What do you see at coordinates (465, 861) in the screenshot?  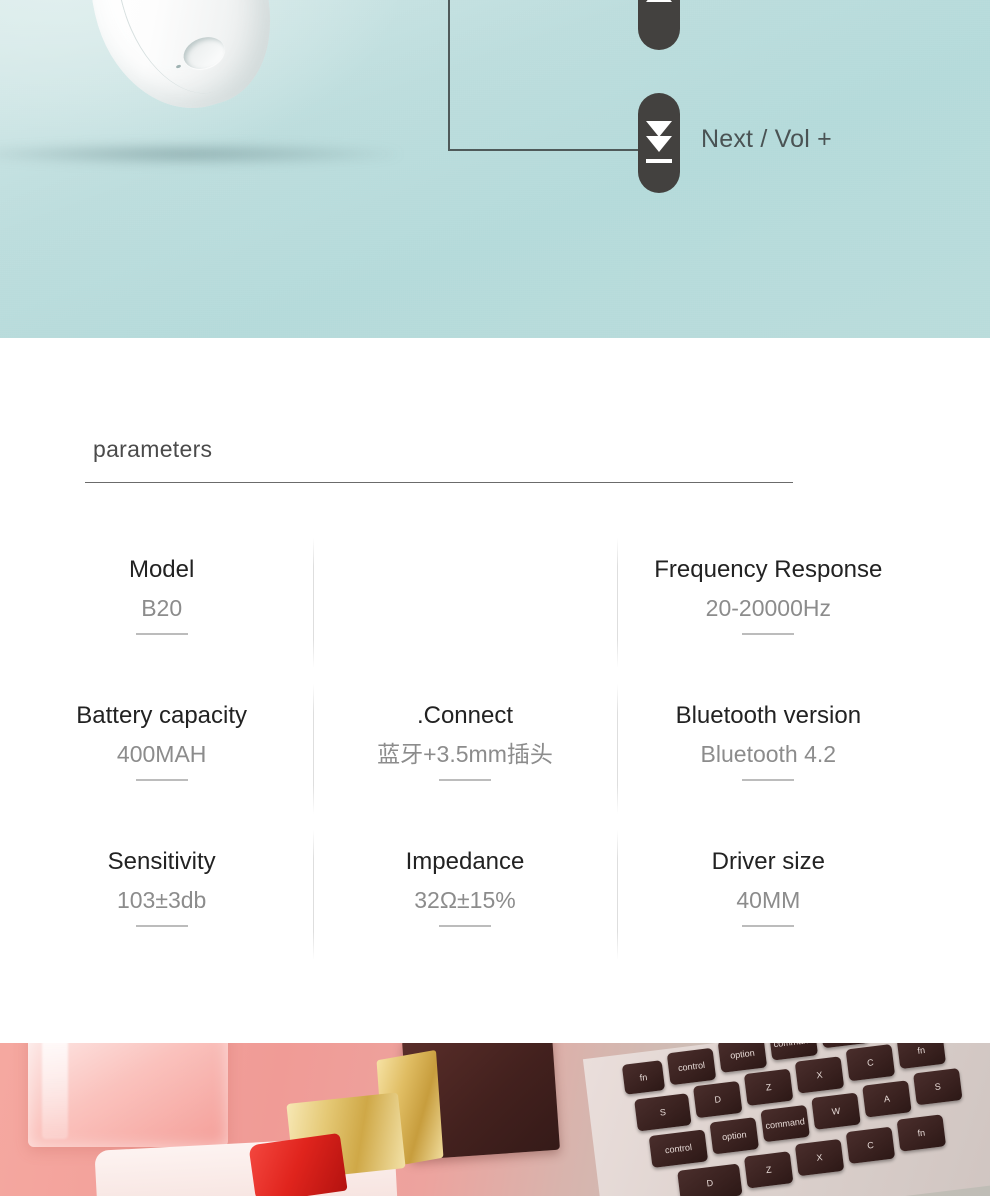 I see `parameter-label: Impedance` at bounding box center [465, 861].